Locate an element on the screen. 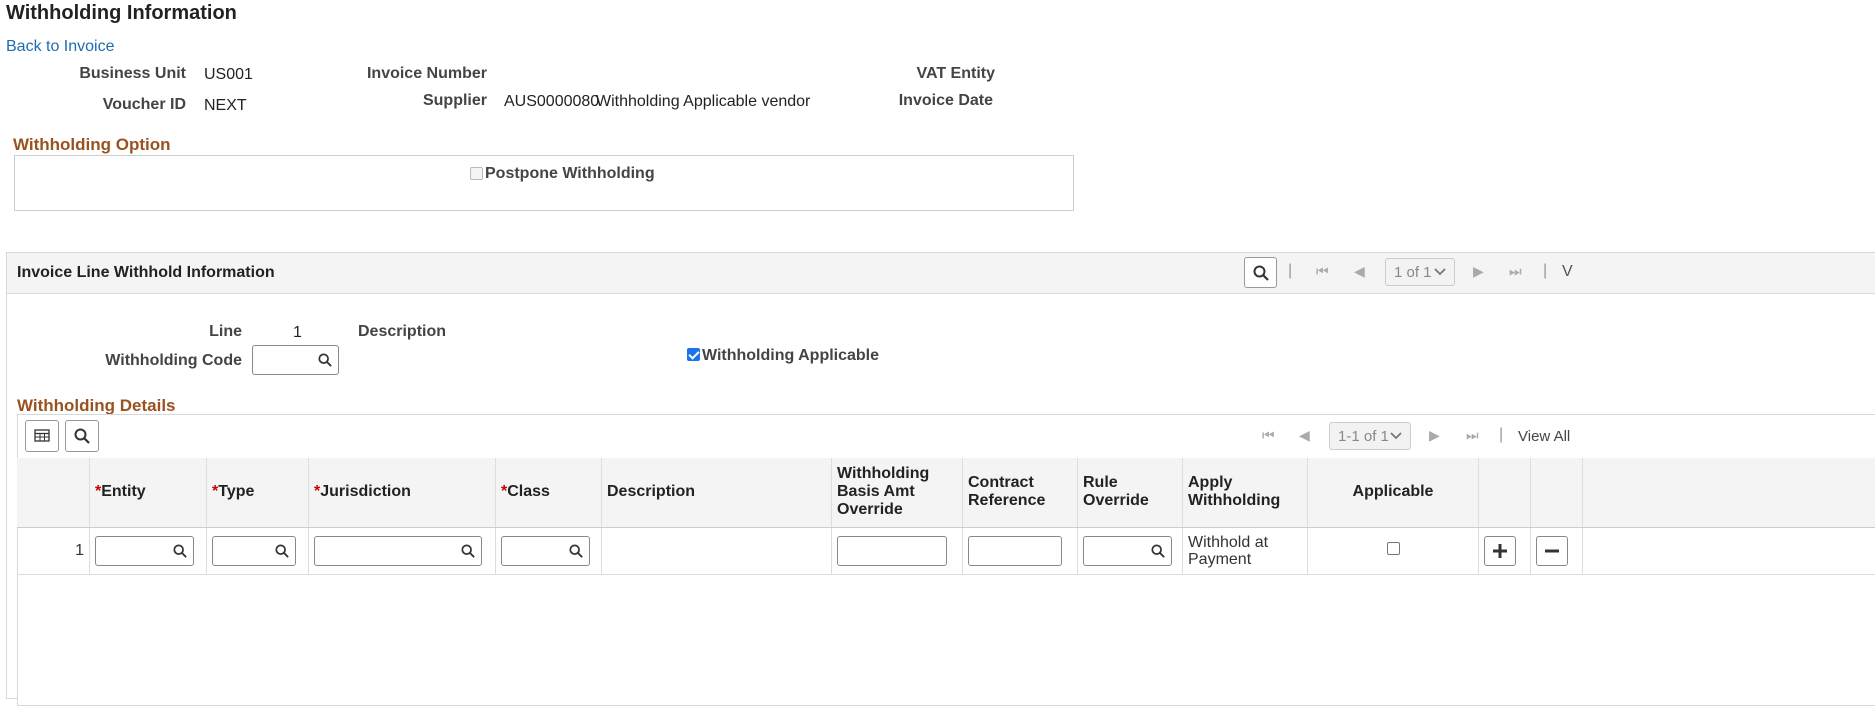 This screenshot has width=1875, height=706. grid-view-all-link: View All is located at coordinates (1544, 436).